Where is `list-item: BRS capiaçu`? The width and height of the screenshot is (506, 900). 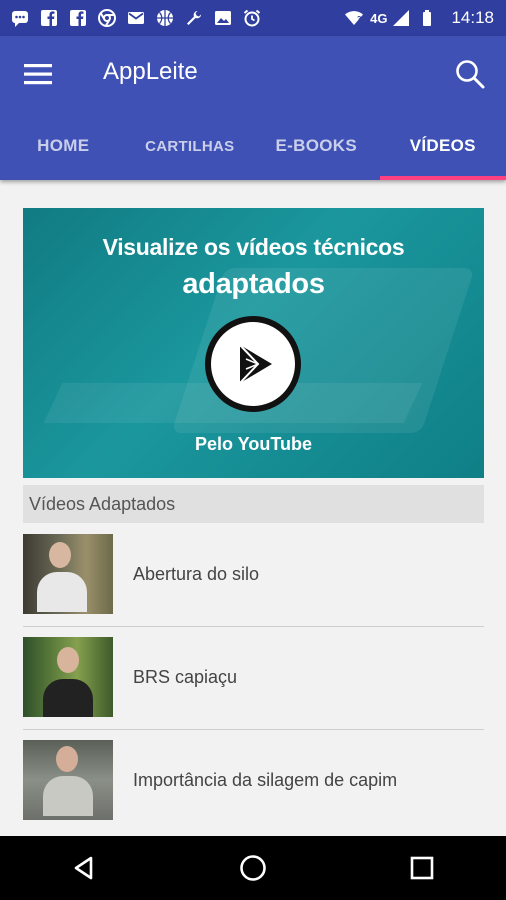
list-item: BRS capiaçu is located at coordinates (253, 678).